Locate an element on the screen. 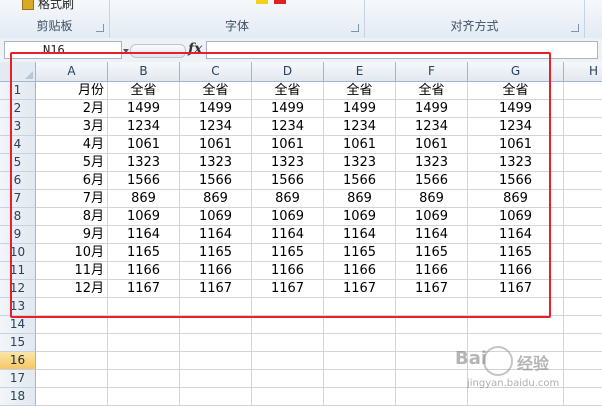  cell-a9: 9月 is located at coordinates (72, 235).